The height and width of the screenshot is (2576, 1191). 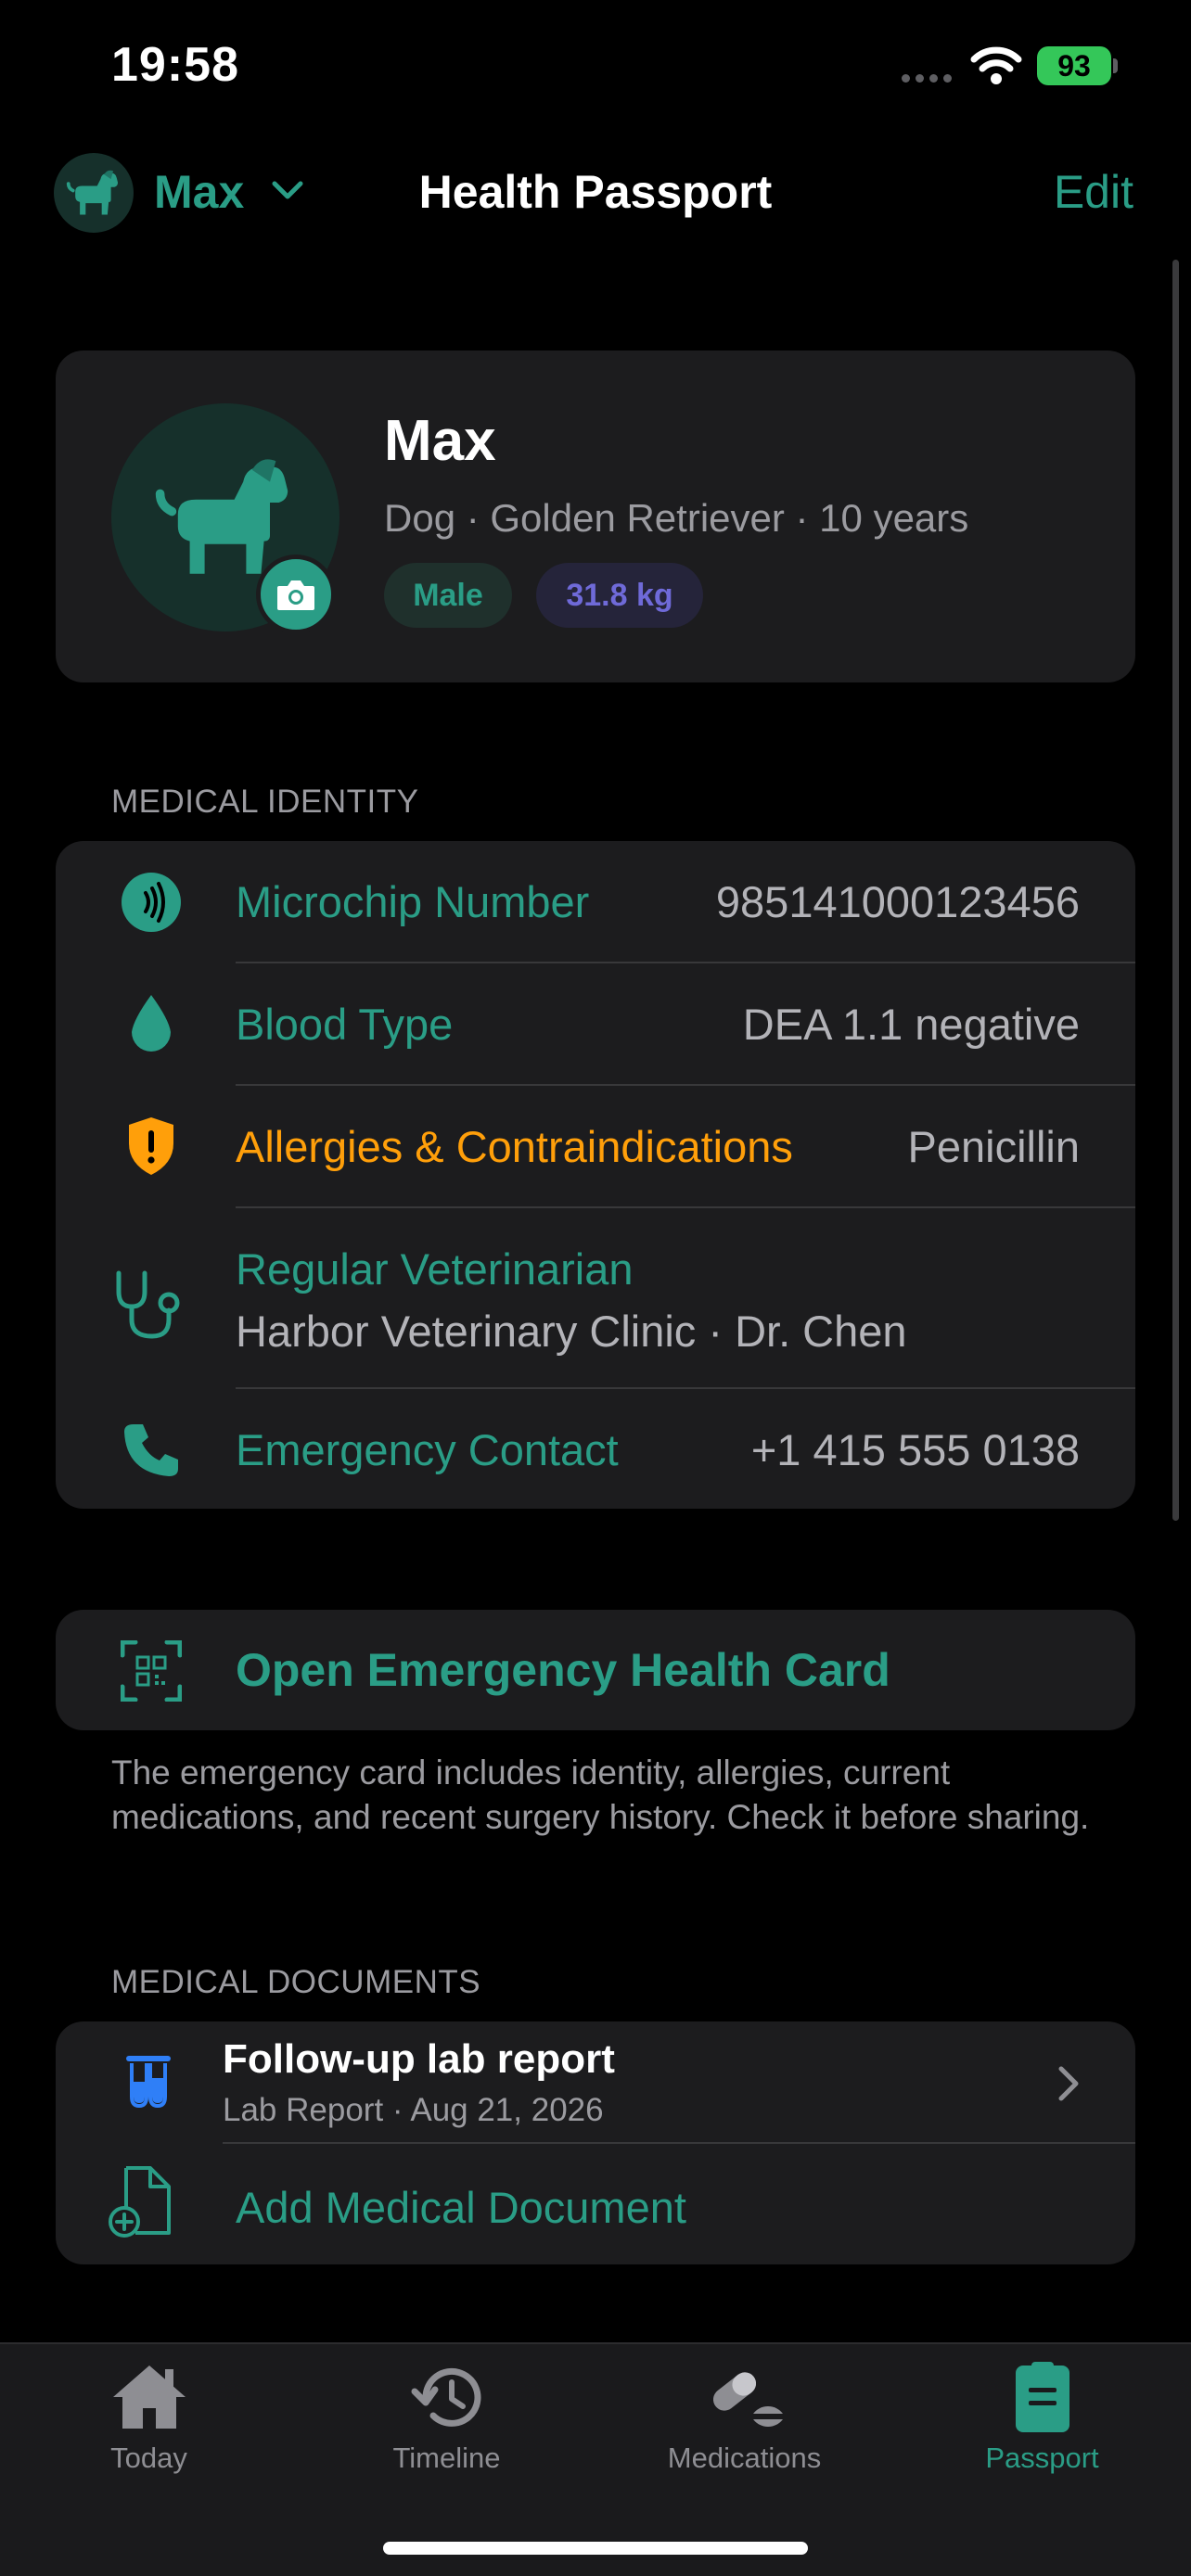 I want to click on blood-drop-icon, so click(x=151, y=1024).